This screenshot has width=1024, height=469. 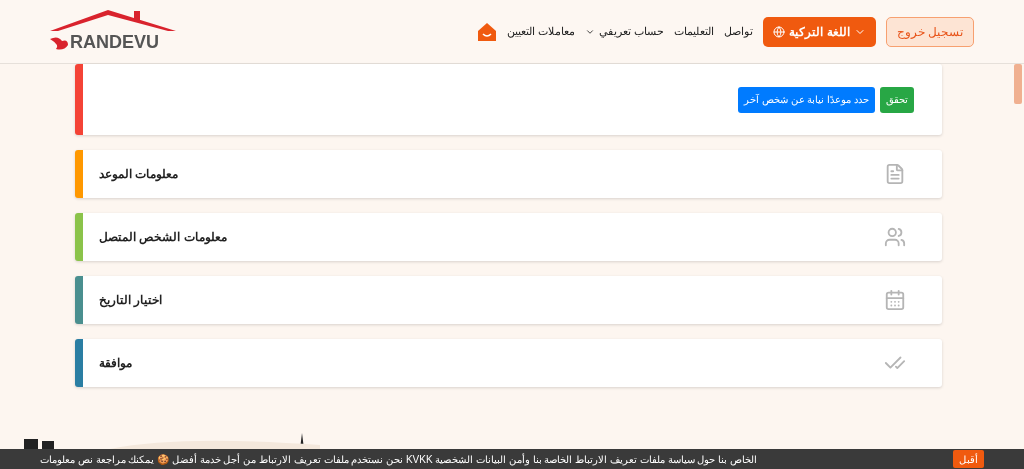 I want to click on calendar-icon, so click(x=895, y=300).